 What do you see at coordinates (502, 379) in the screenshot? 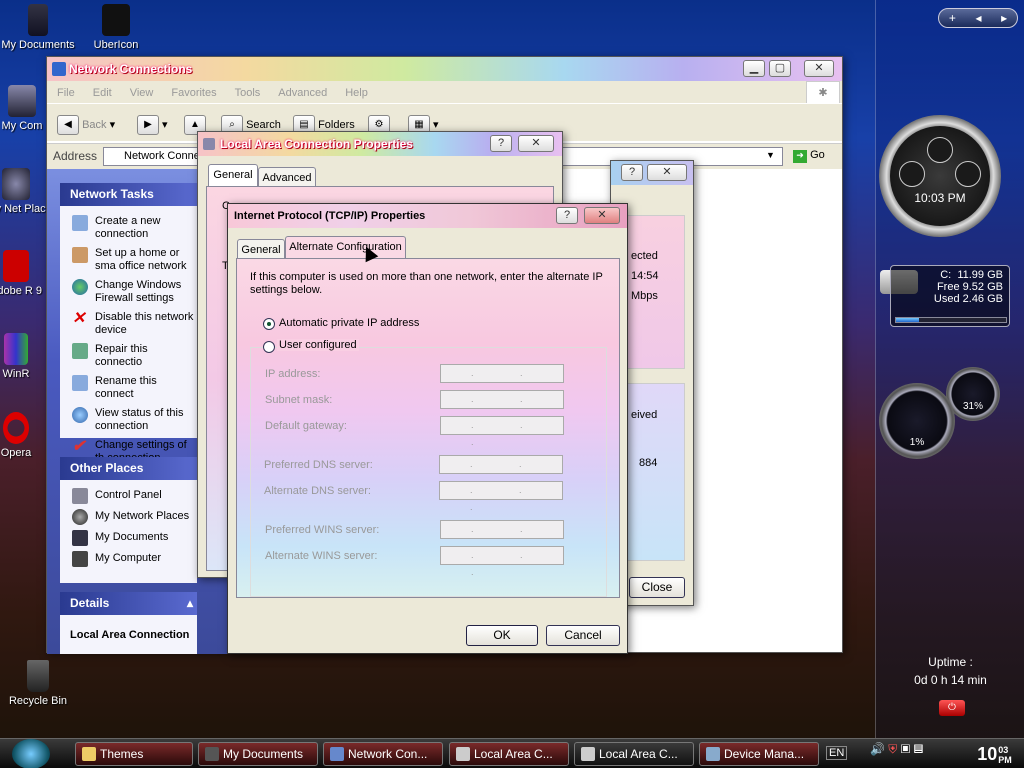
I see `ip-address-field: . . .` at bounding box center [502, 379].